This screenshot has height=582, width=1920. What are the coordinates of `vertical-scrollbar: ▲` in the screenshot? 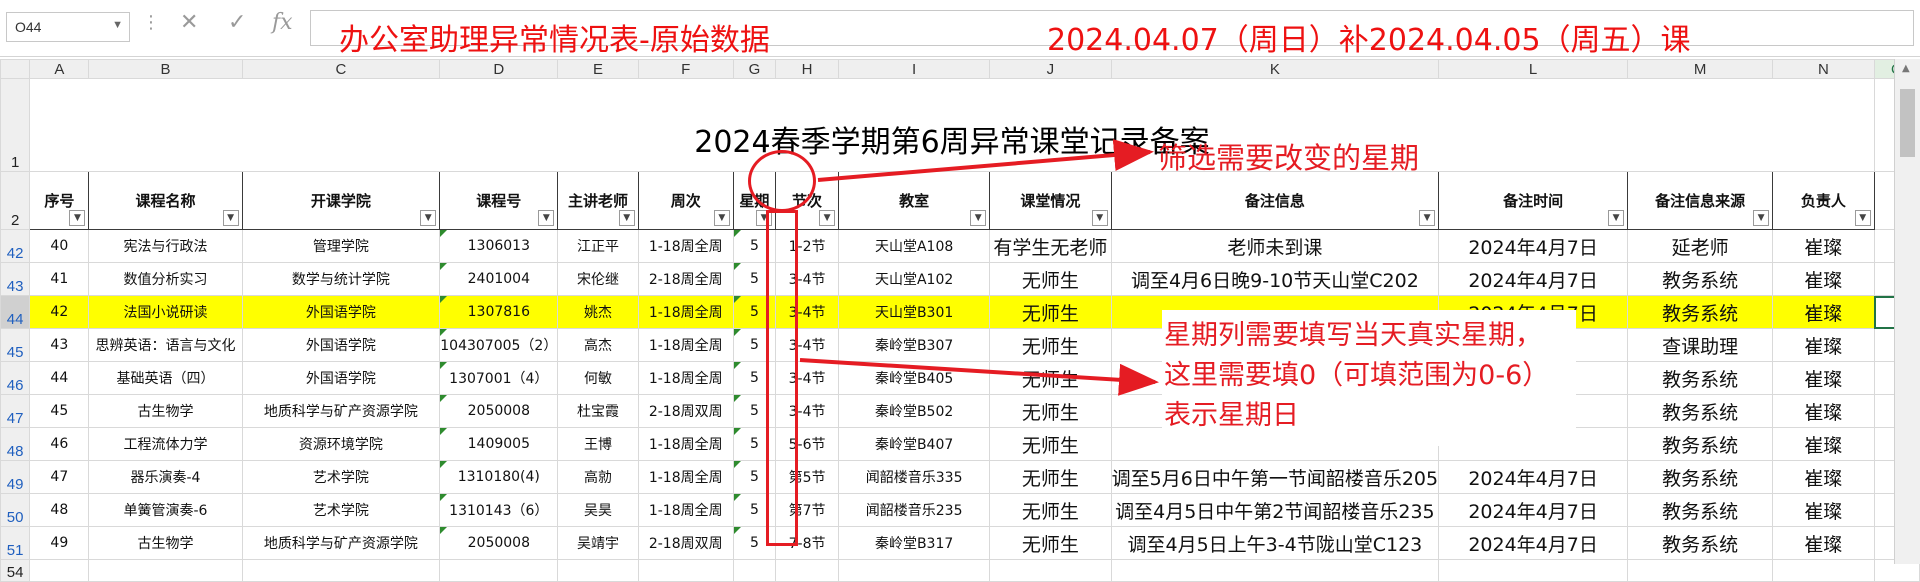 It's located at (1907, 311).